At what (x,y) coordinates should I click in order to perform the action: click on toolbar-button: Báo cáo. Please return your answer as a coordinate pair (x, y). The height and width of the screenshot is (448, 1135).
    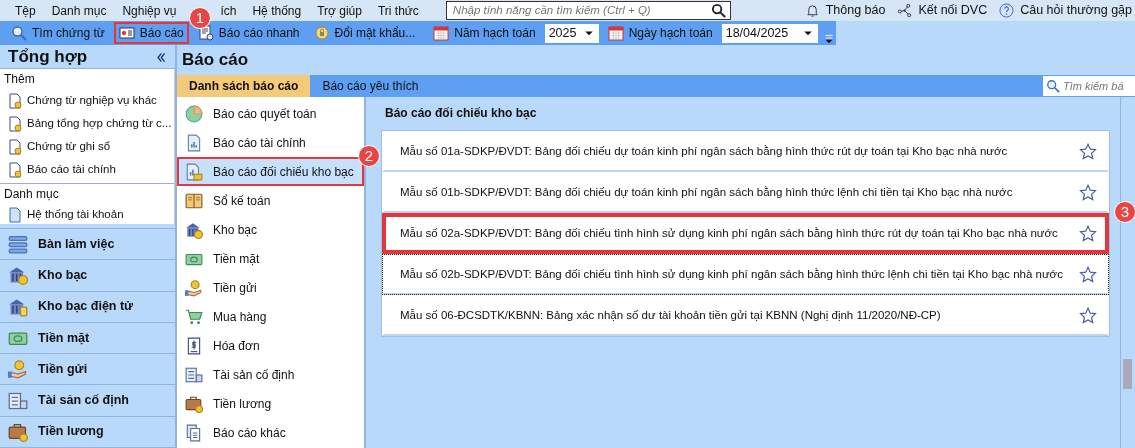
    Looking at the image, I should click on (151, 33).